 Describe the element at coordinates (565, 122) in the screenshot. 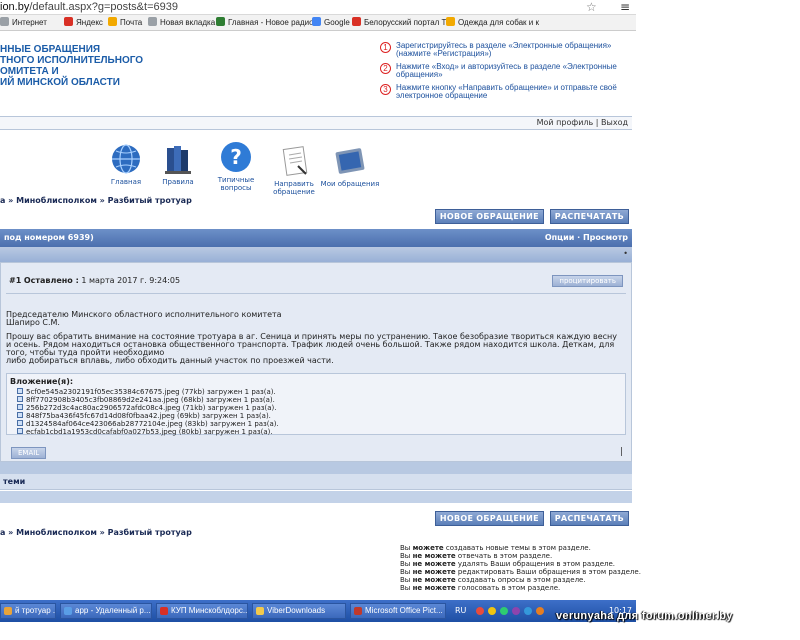

I see `my-profile-link: Мой профиль` at that location.